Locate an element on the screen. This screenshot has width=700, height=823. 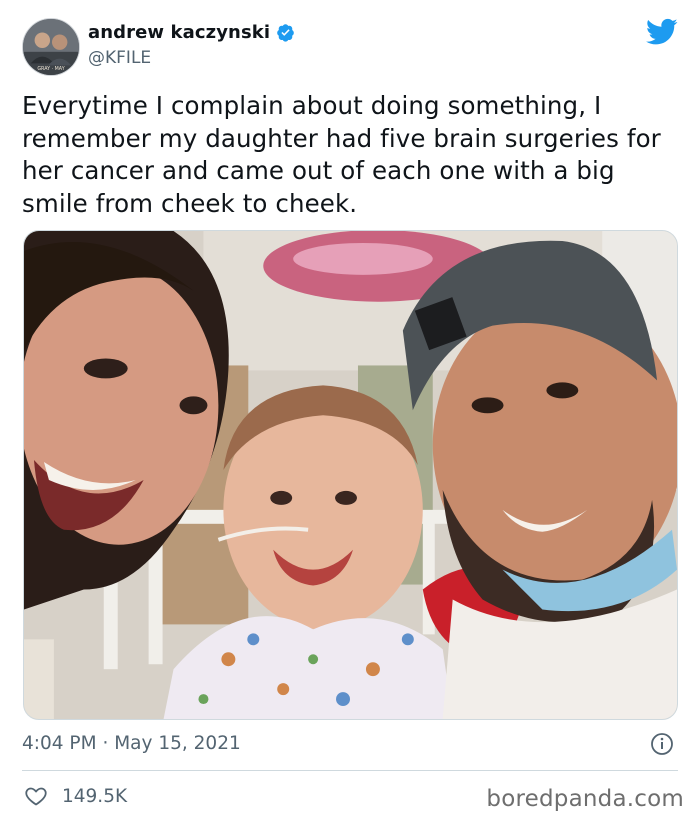
heart-icon is located at coordinates (36, 796).